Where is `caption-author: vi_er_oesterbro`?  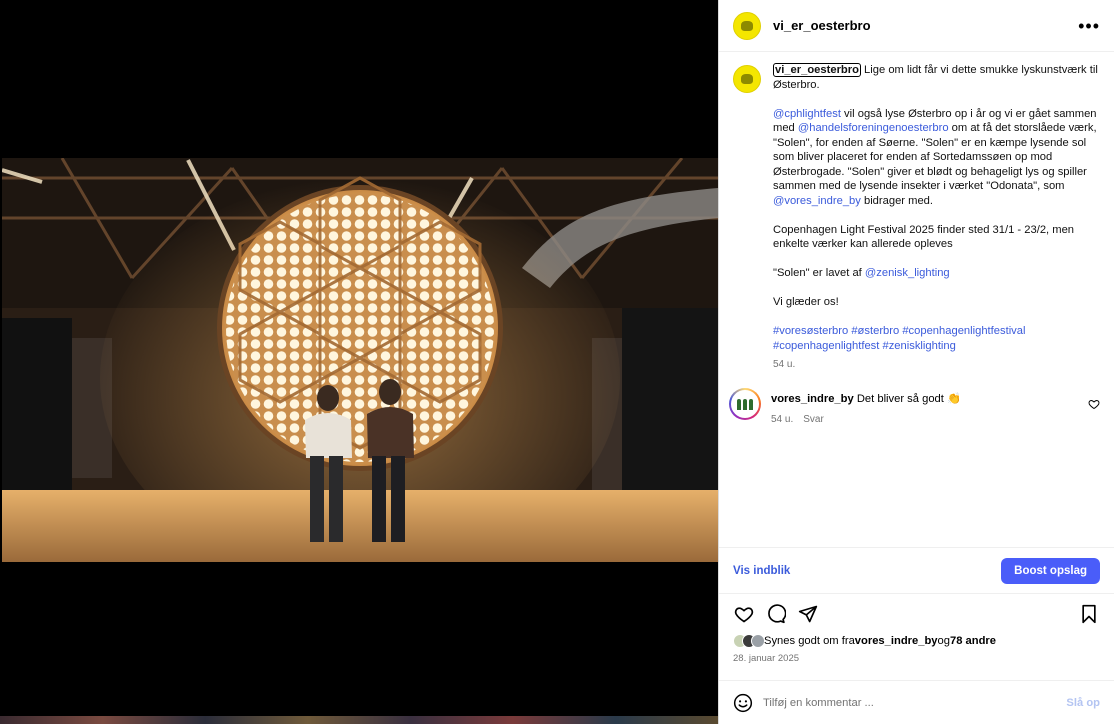
caption-author: vi_er_oesterbro is located at coordinates (817, 70).